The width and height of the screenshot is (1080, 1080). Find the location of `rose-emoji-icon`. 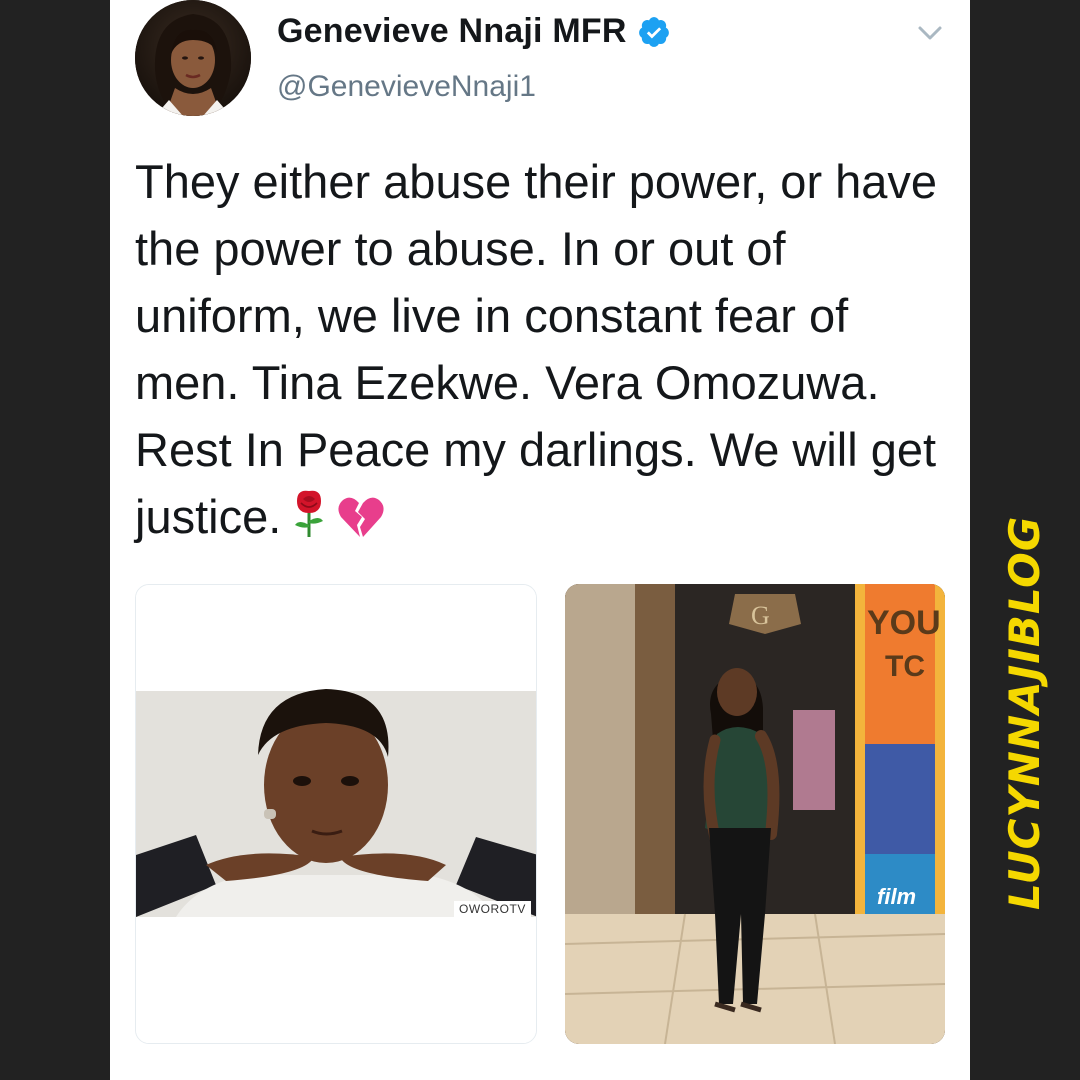

rose-emoji-icon is located at coordinates (309, 522).